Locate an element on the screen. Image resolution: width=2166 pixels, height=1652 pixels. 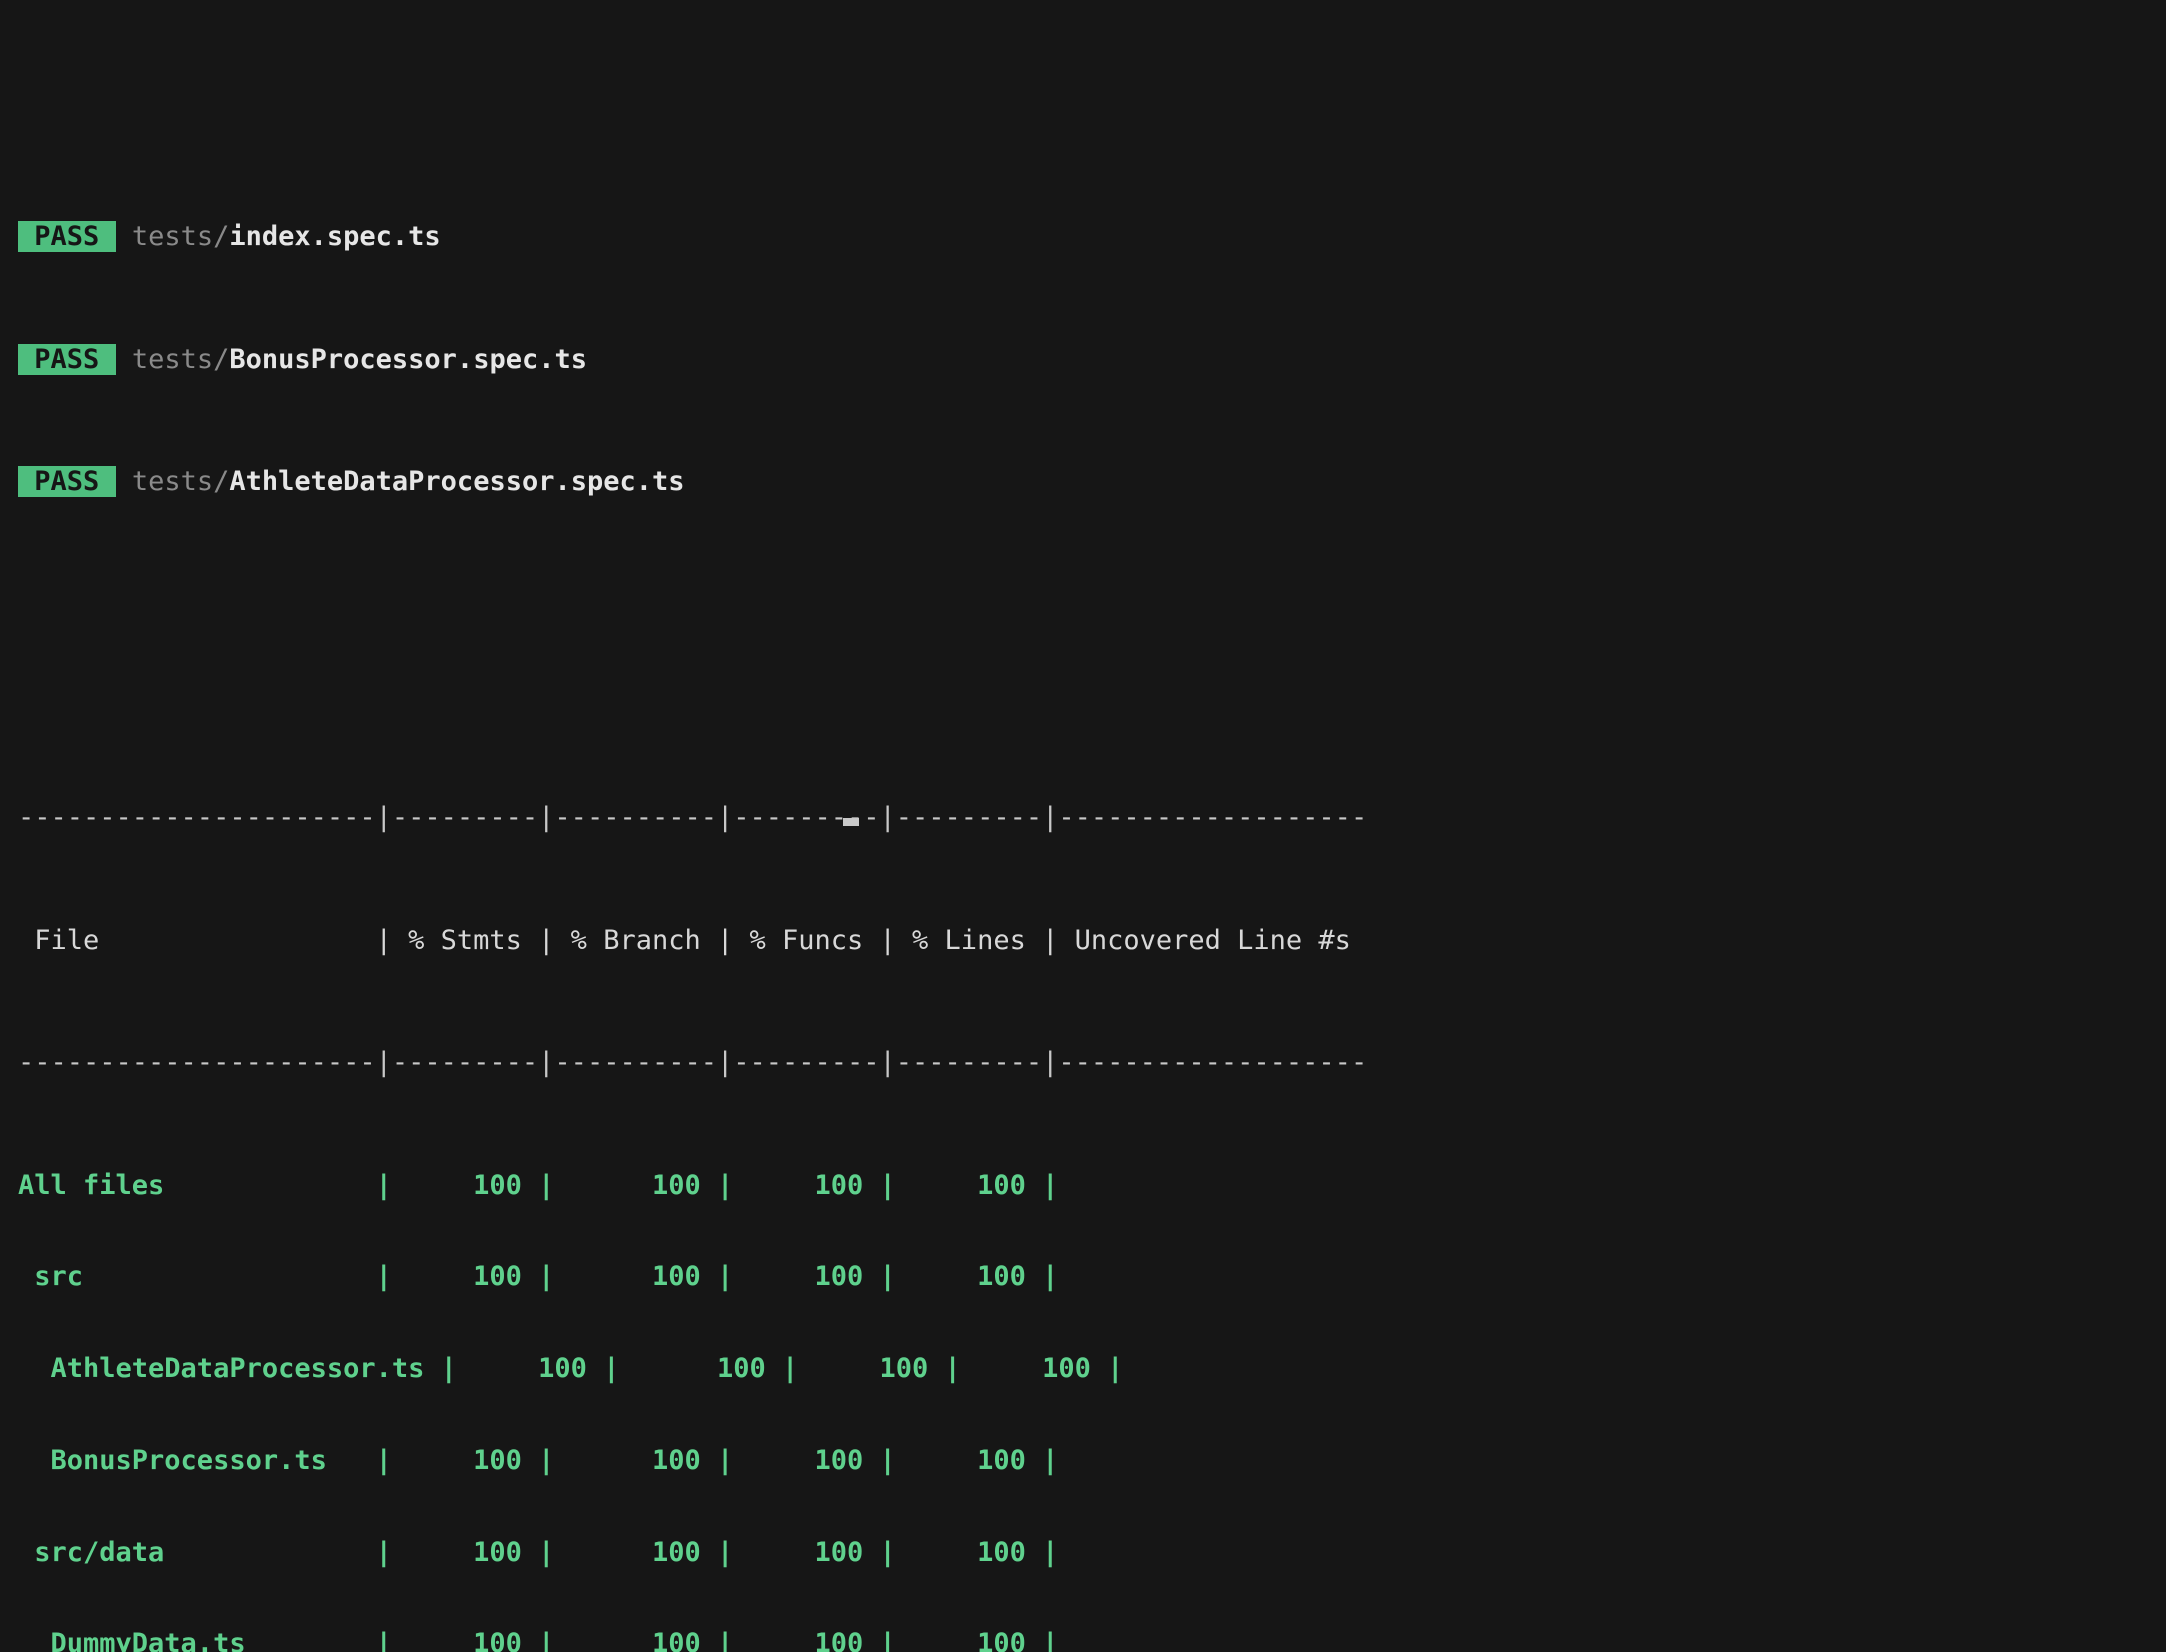
suite-filename: BonusProcessor.spec.ts is located at coordinates (408, 359).